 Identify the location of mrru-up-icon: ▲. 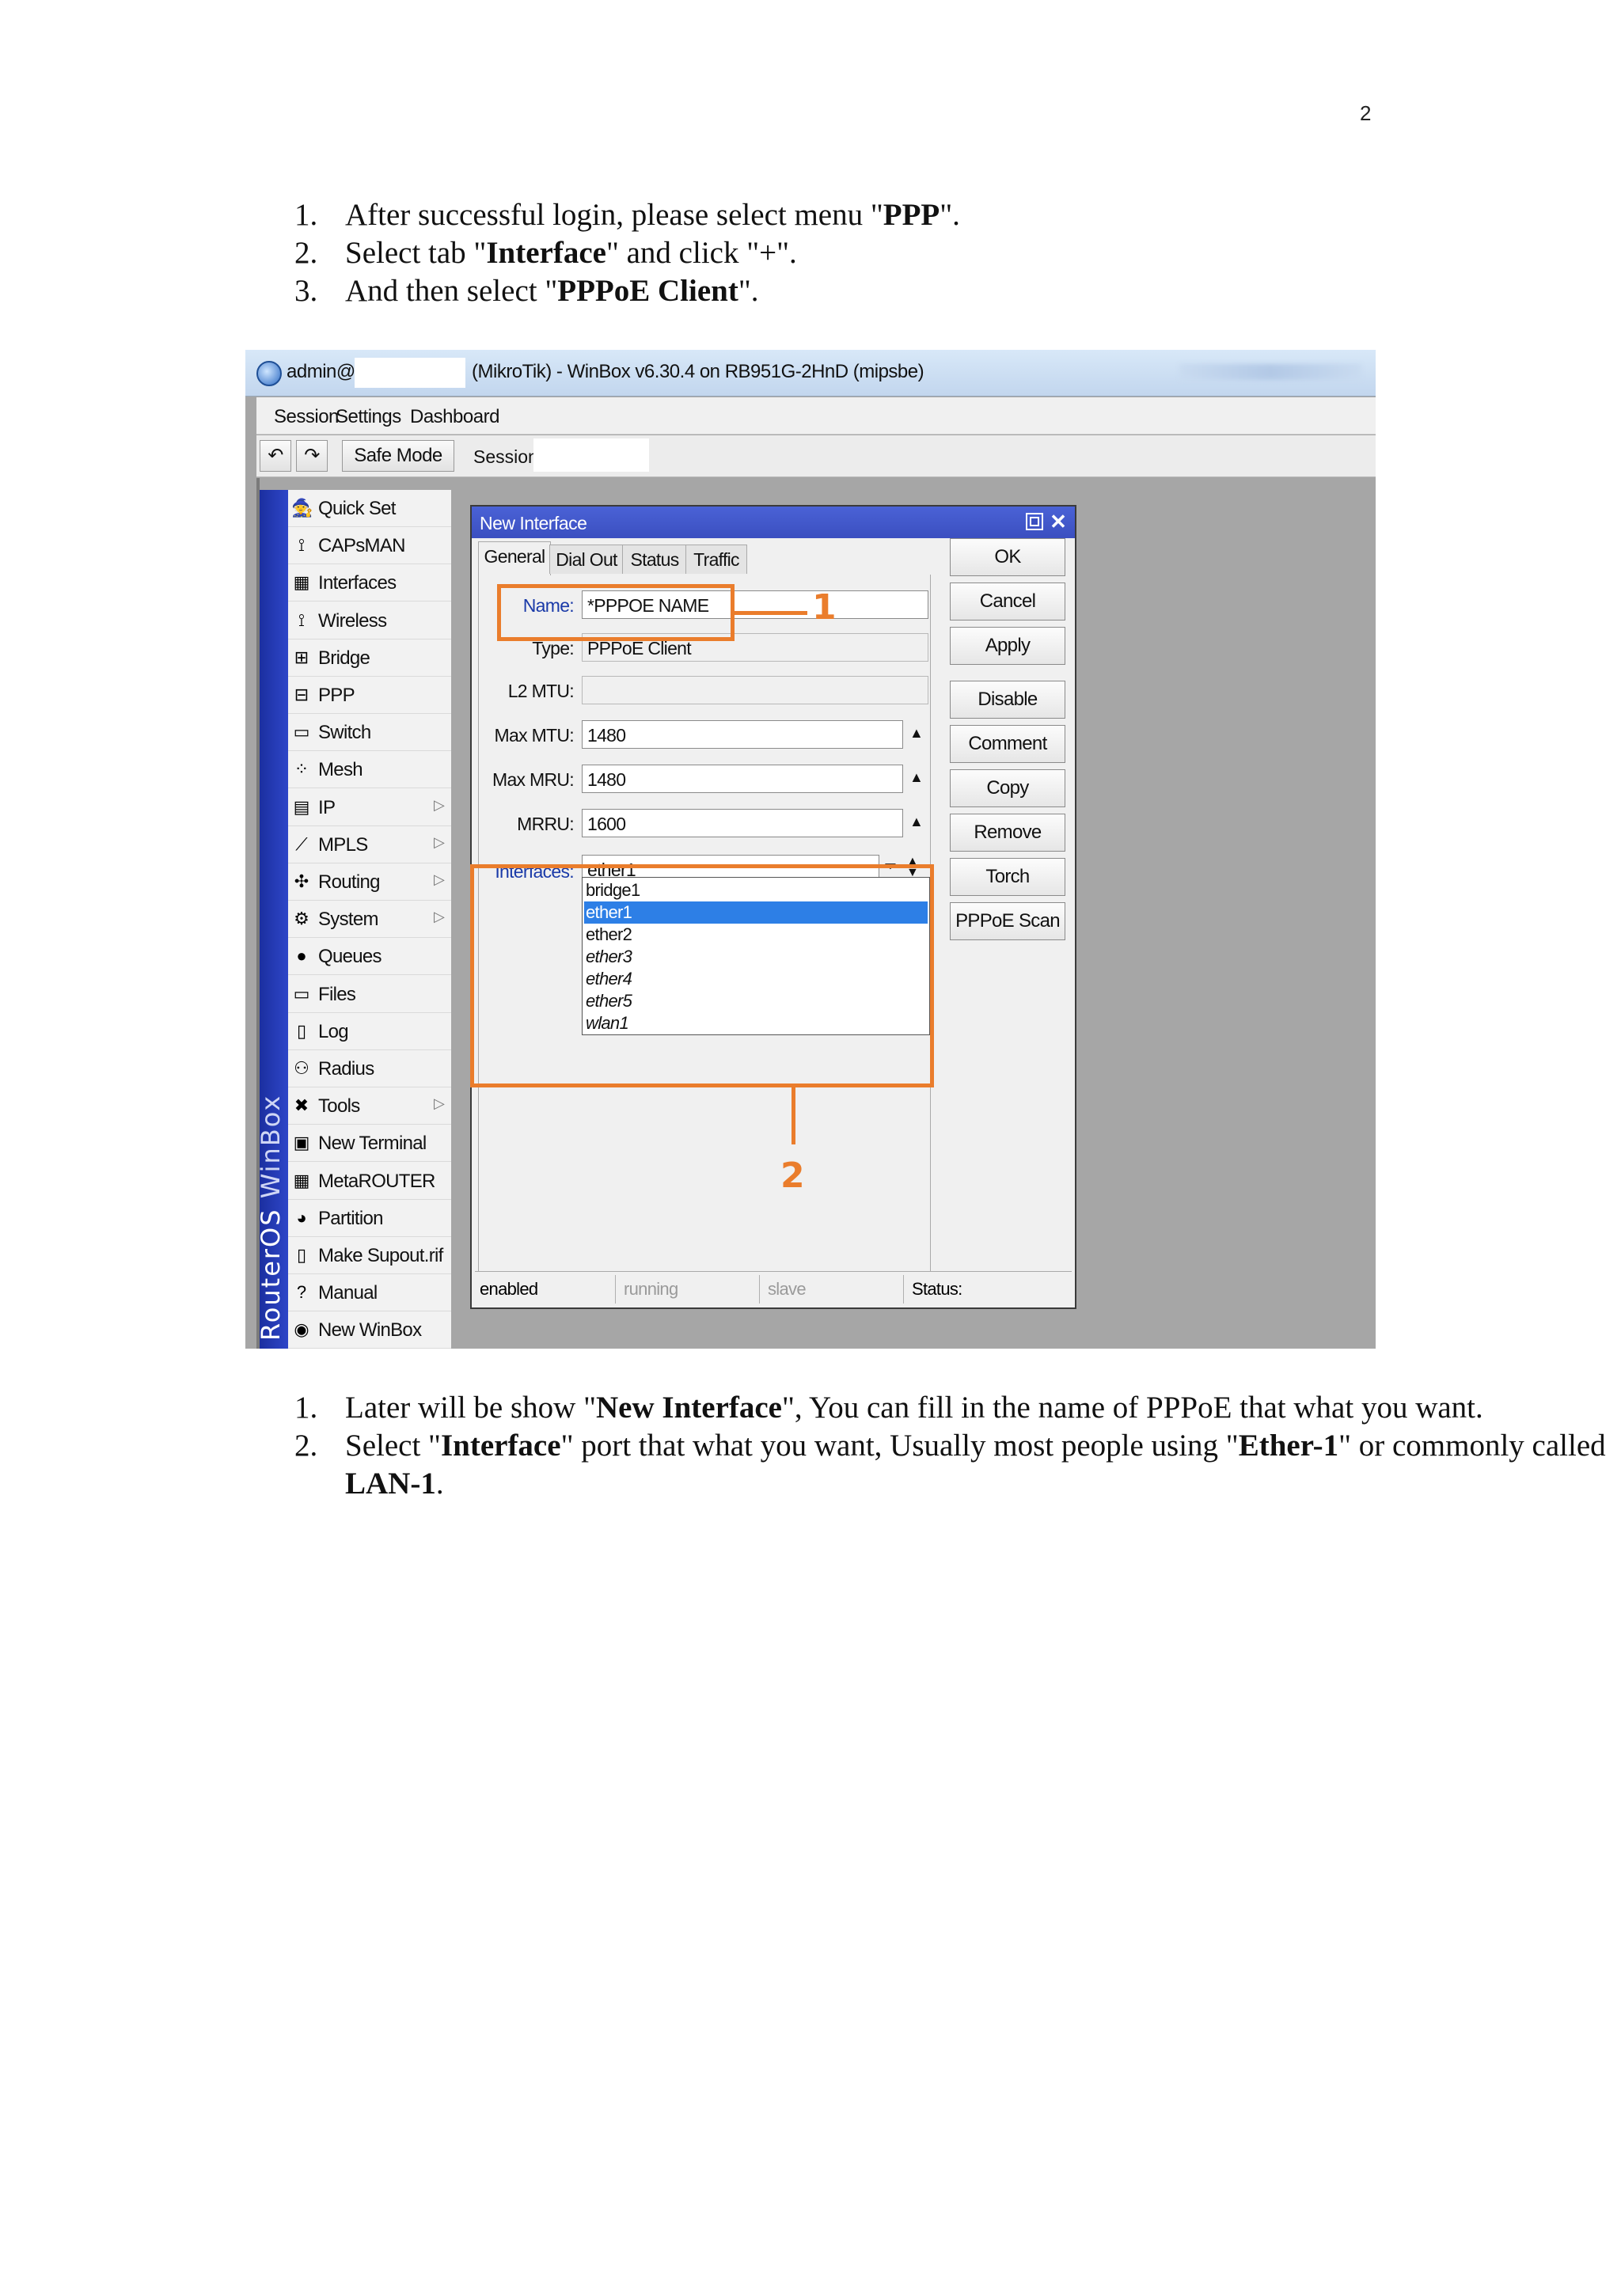
(917, 822).